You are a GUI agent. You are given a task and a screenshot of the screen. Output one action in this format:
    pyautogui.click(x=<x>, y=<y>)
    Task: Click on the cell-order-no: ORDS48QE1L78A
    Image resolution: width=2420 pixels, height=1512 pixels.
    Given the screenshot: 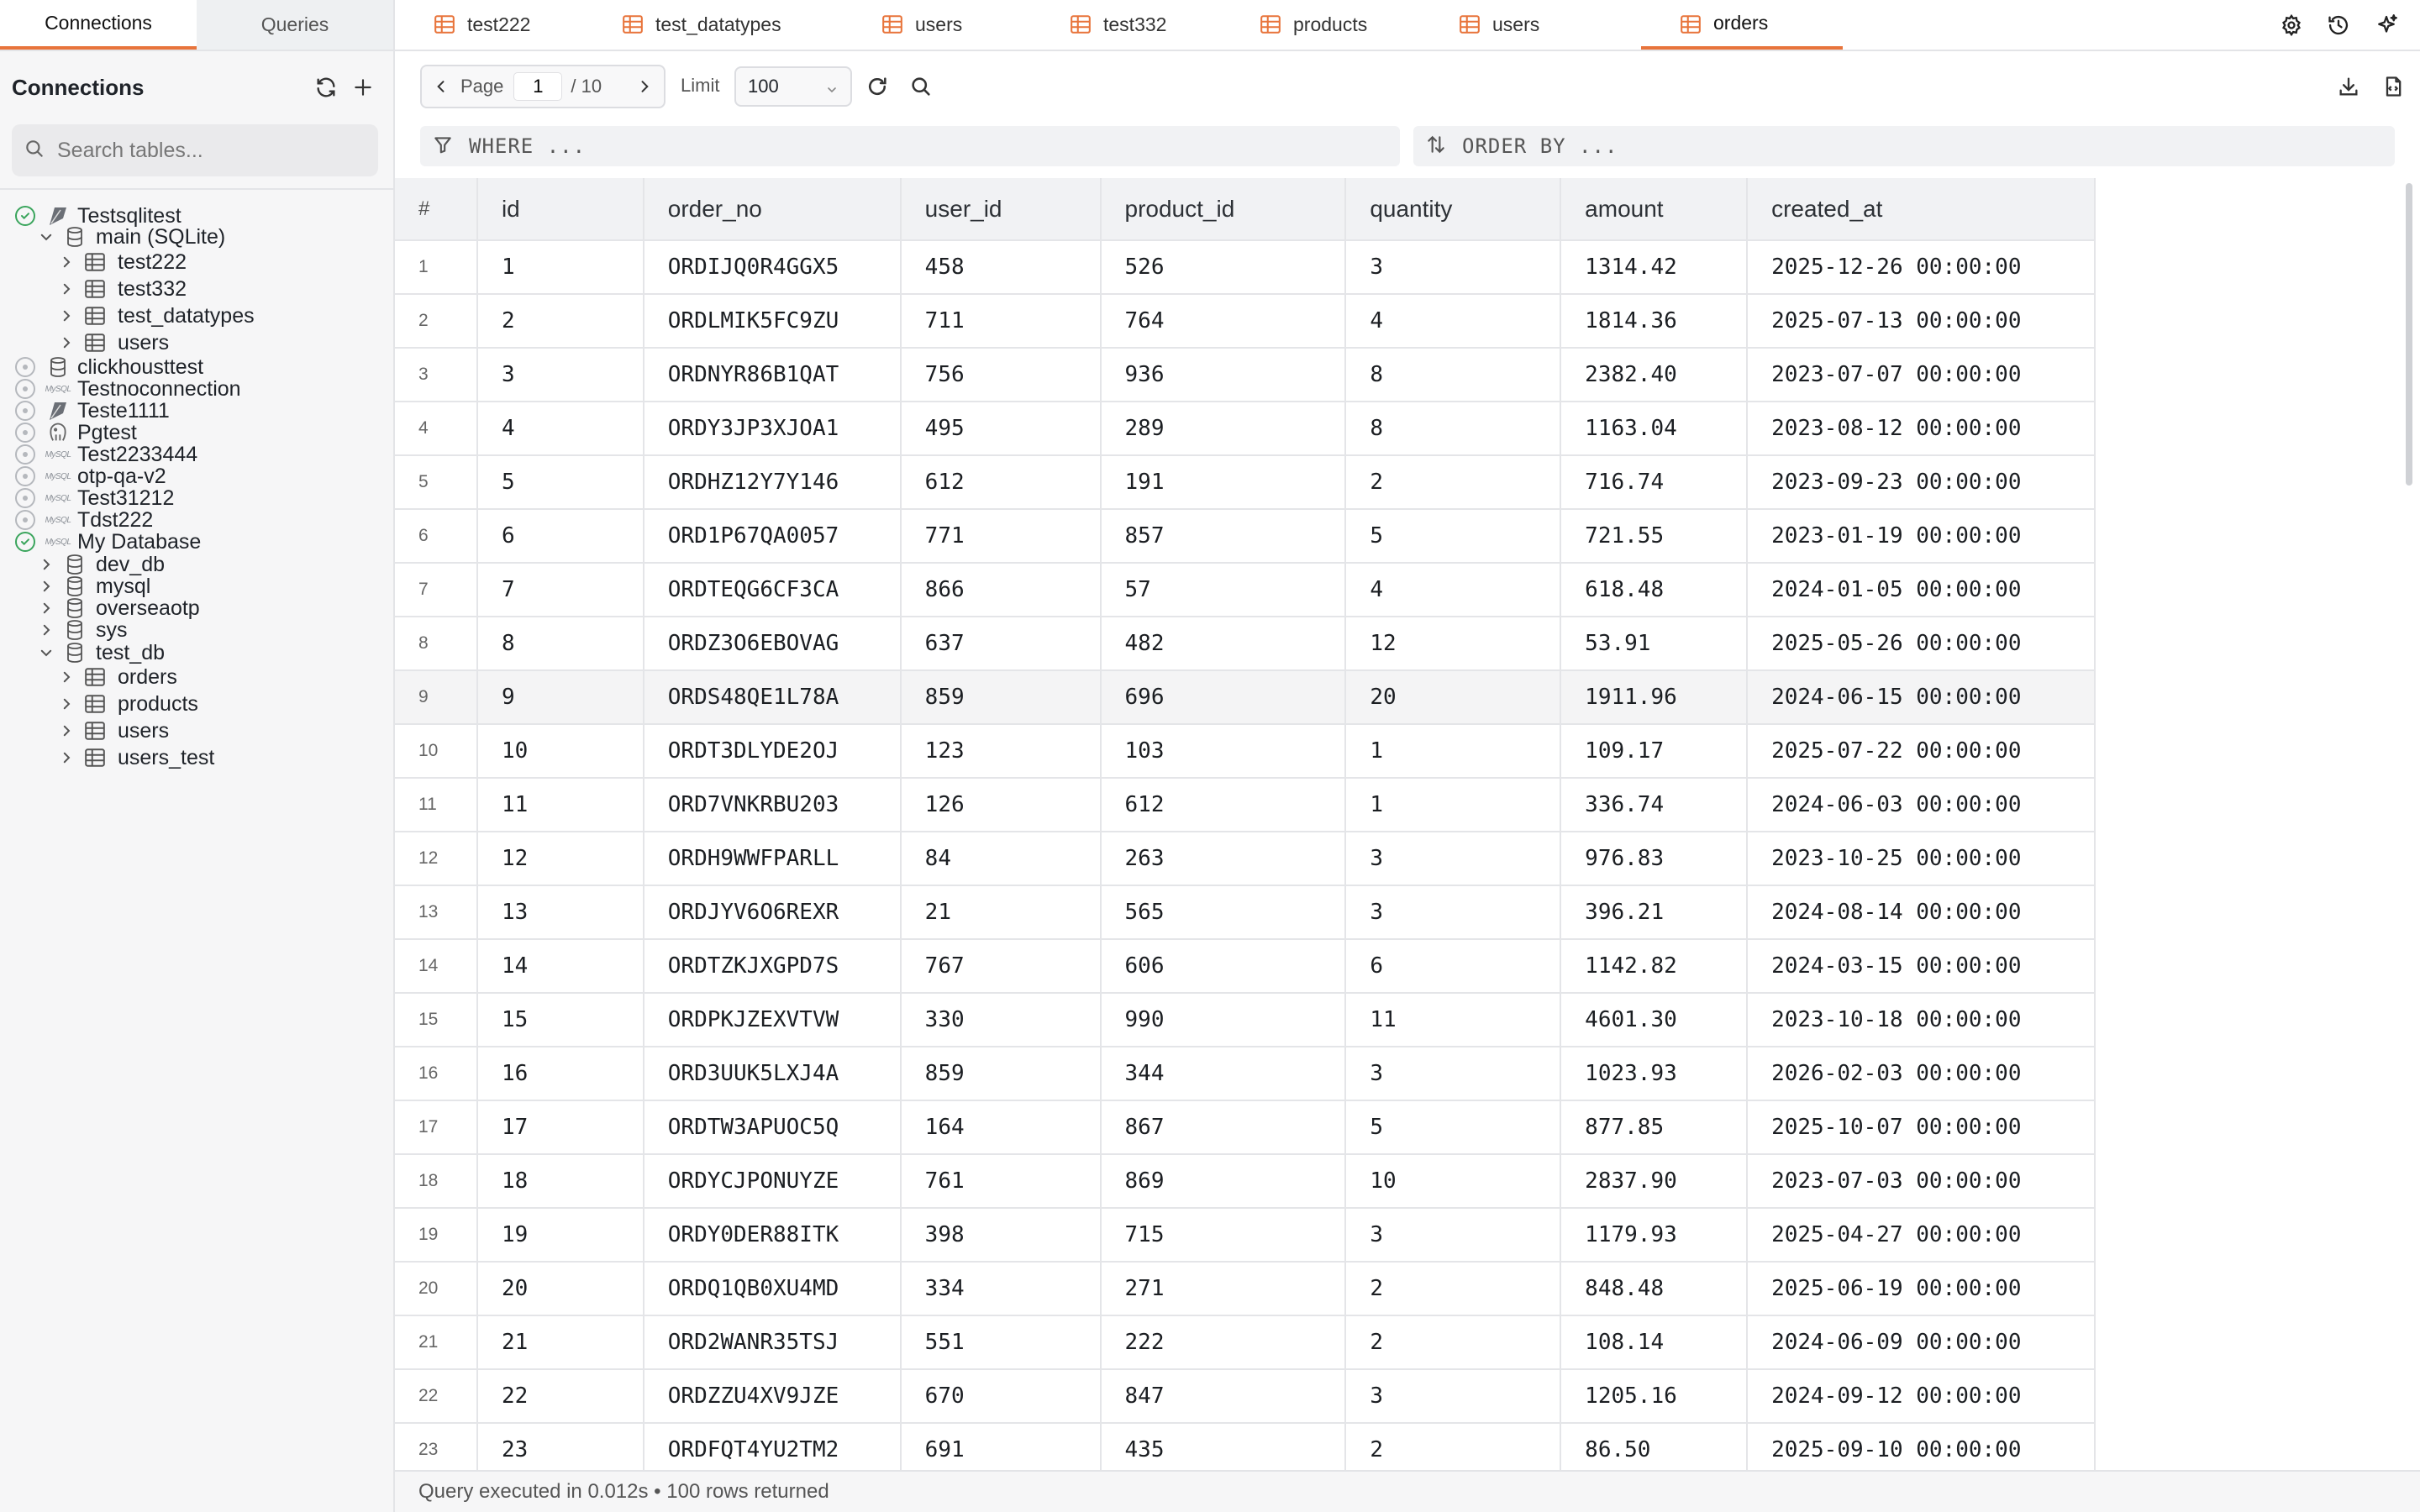 What is the action you would take?
    pyautogui.click(x=772, y=697)
    